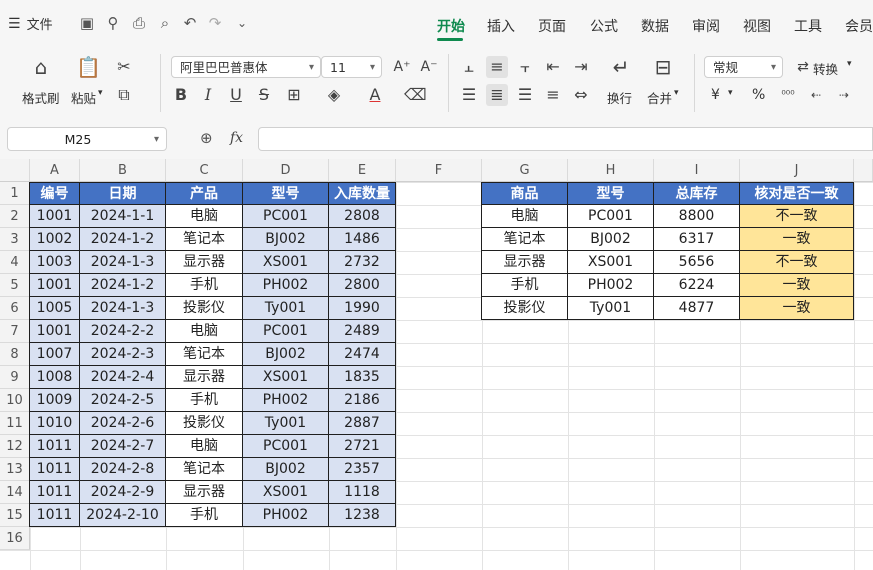 The height and width of the screenshot is (570, 873). What do you see at coordinates (204, 170) in the screenshot?
I see `column-header: C` at bounding box center [204, 170].